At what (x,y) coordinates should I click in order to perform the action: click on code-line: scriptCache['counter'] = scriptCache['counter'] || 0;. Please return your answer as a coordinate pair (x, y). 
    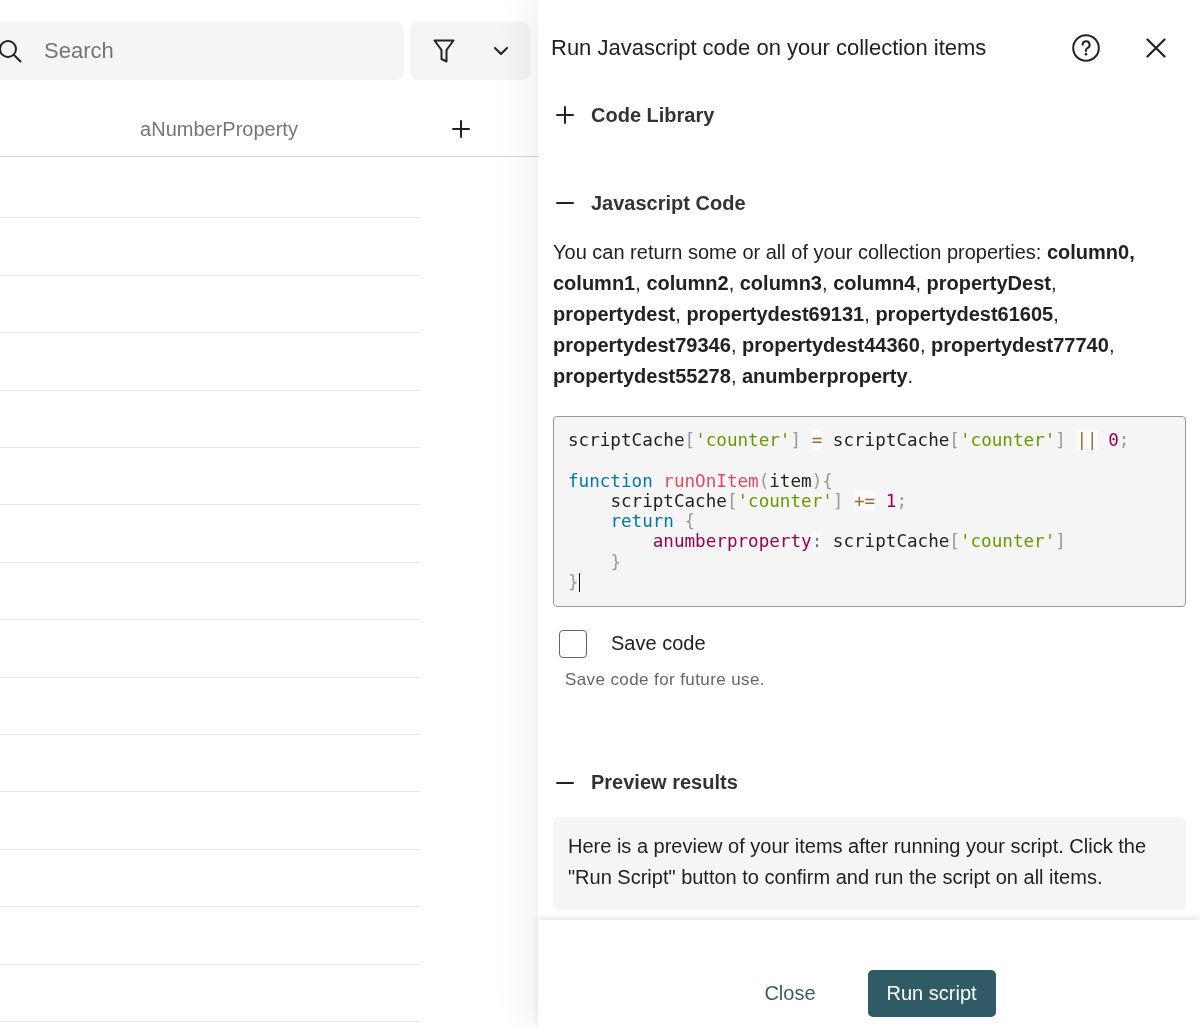
    Looking at the image, I should click on (849, 440).